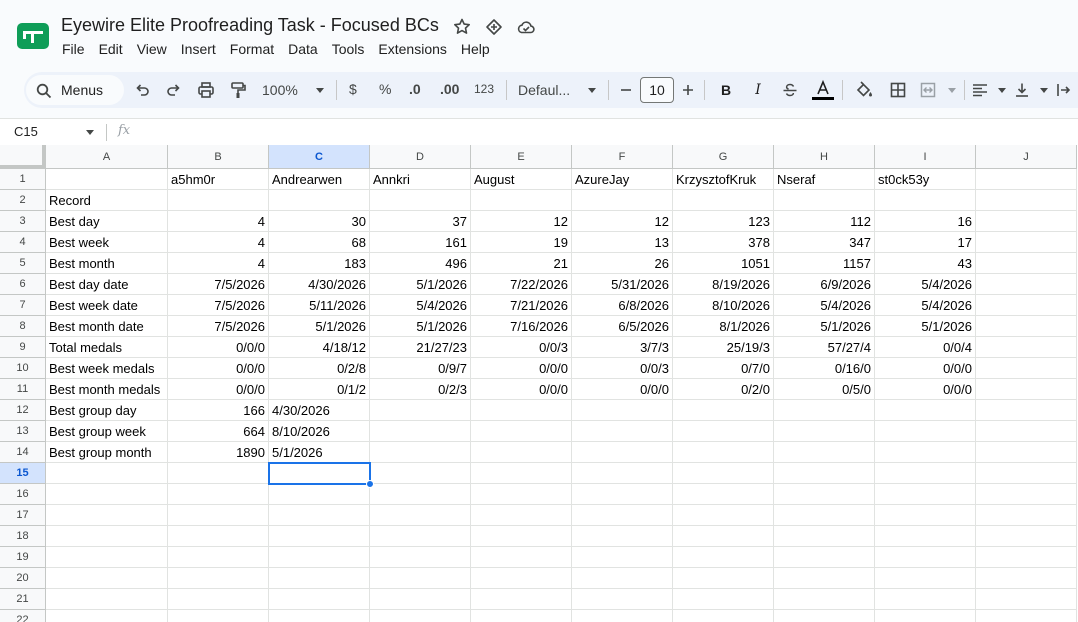  I want to click on cell-h3: 112, so click(824, 221).